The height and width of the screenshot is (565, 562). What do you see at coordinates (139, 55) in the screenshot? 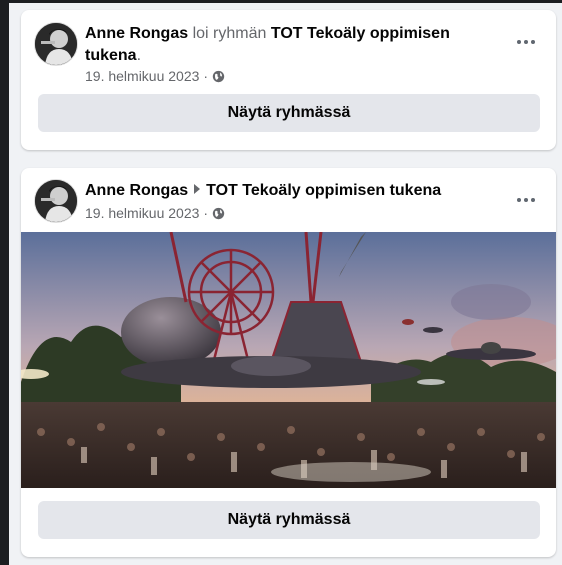
I see `suffix-text: .` at bounding box center [139, 55].